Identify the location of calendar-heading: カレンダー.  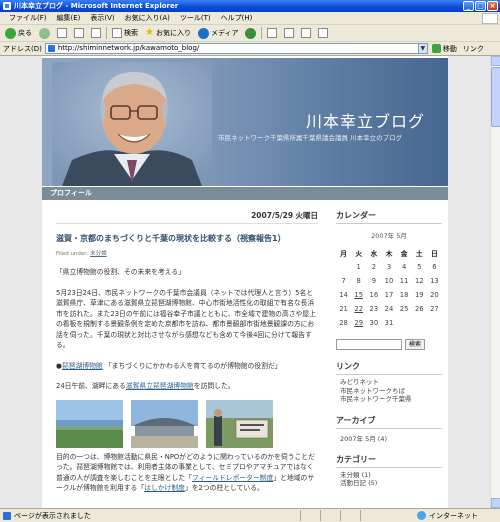
(389, 217).